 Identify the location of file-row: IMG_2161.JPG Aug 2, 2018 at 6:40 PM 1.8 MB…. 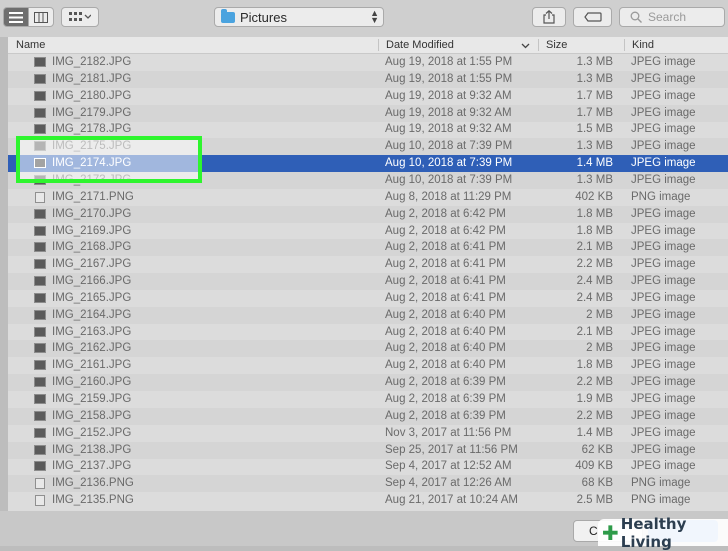
(368, 365).